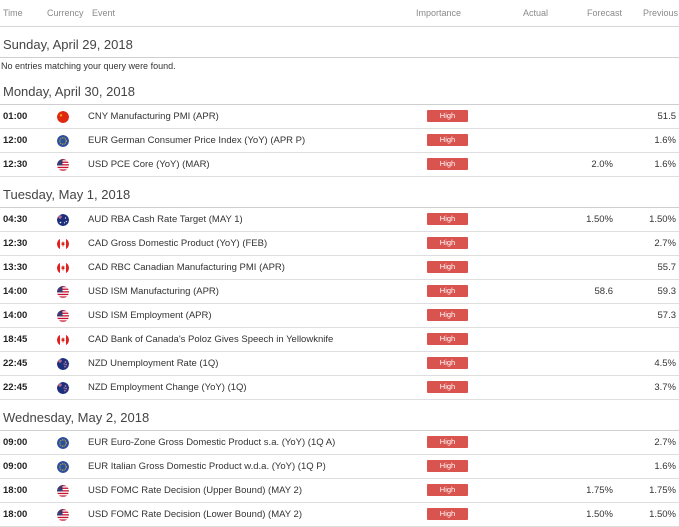  Describe the element at coordinates (667, 315) in the screenshot. I see `previous-value: 57.3` at that location.